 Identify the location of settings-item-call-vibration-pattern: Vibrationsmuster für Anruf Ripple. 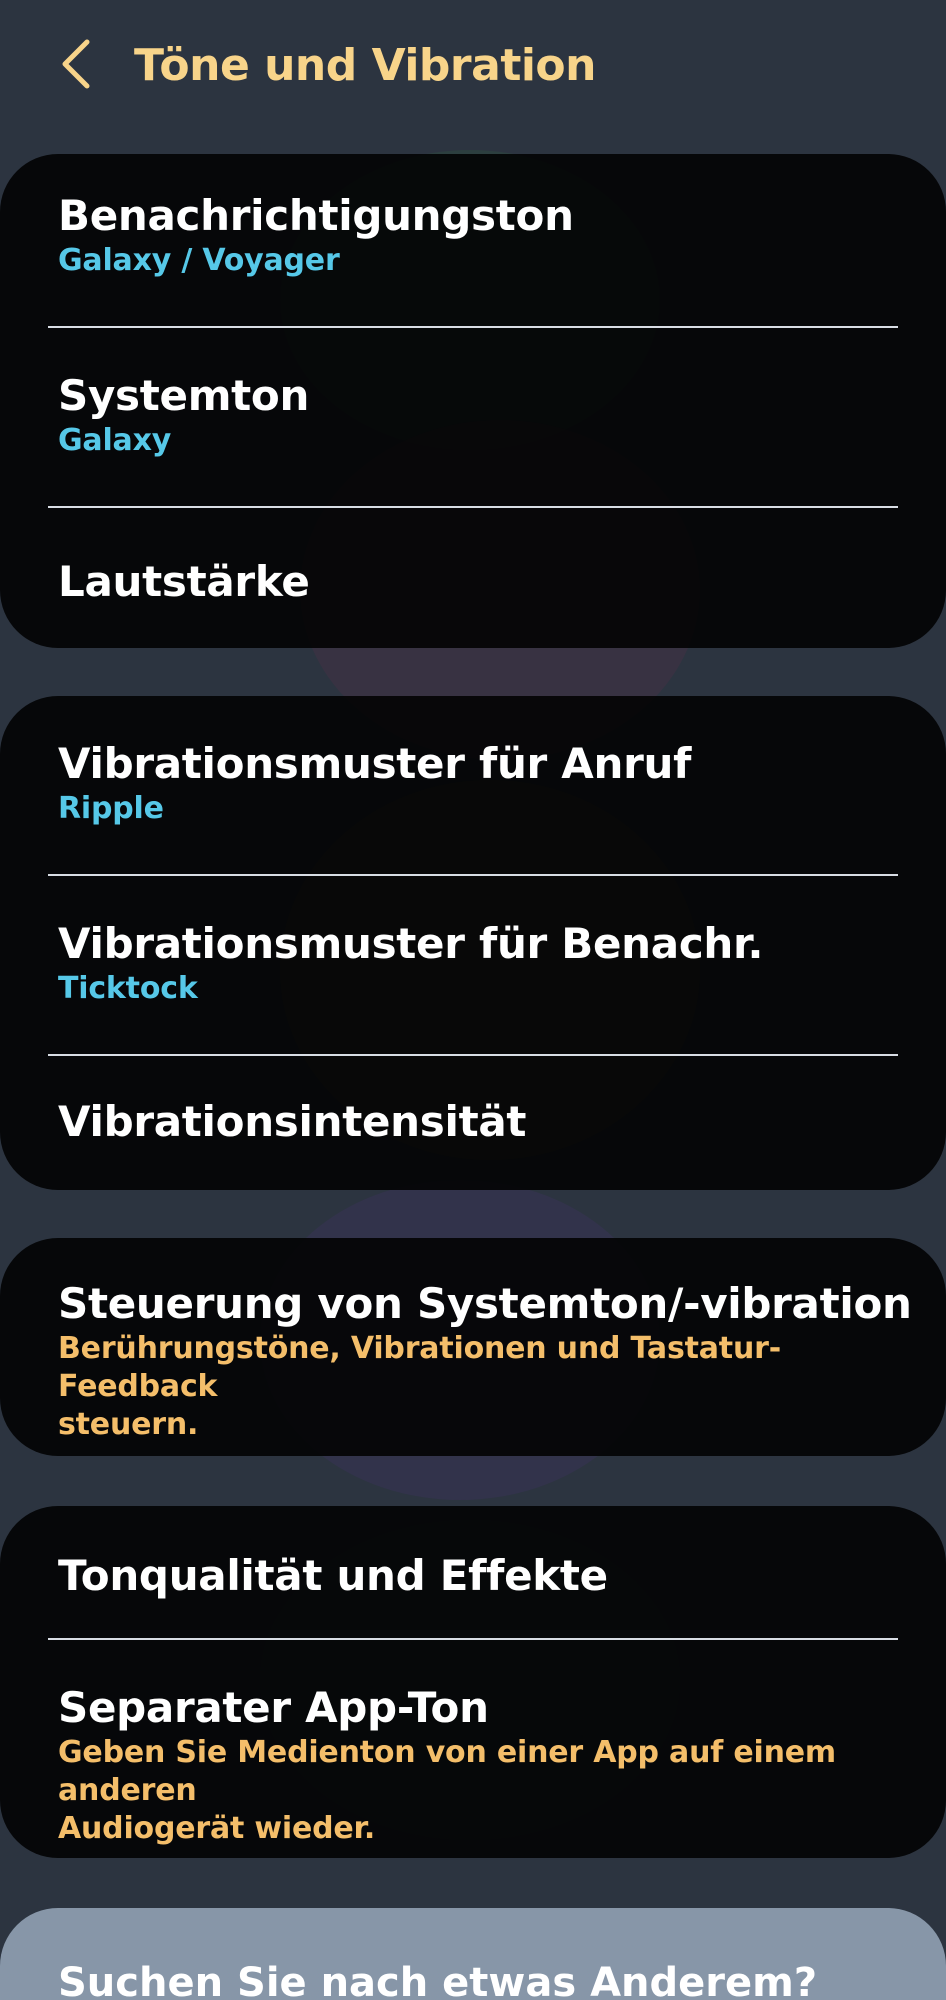
(473, 786).